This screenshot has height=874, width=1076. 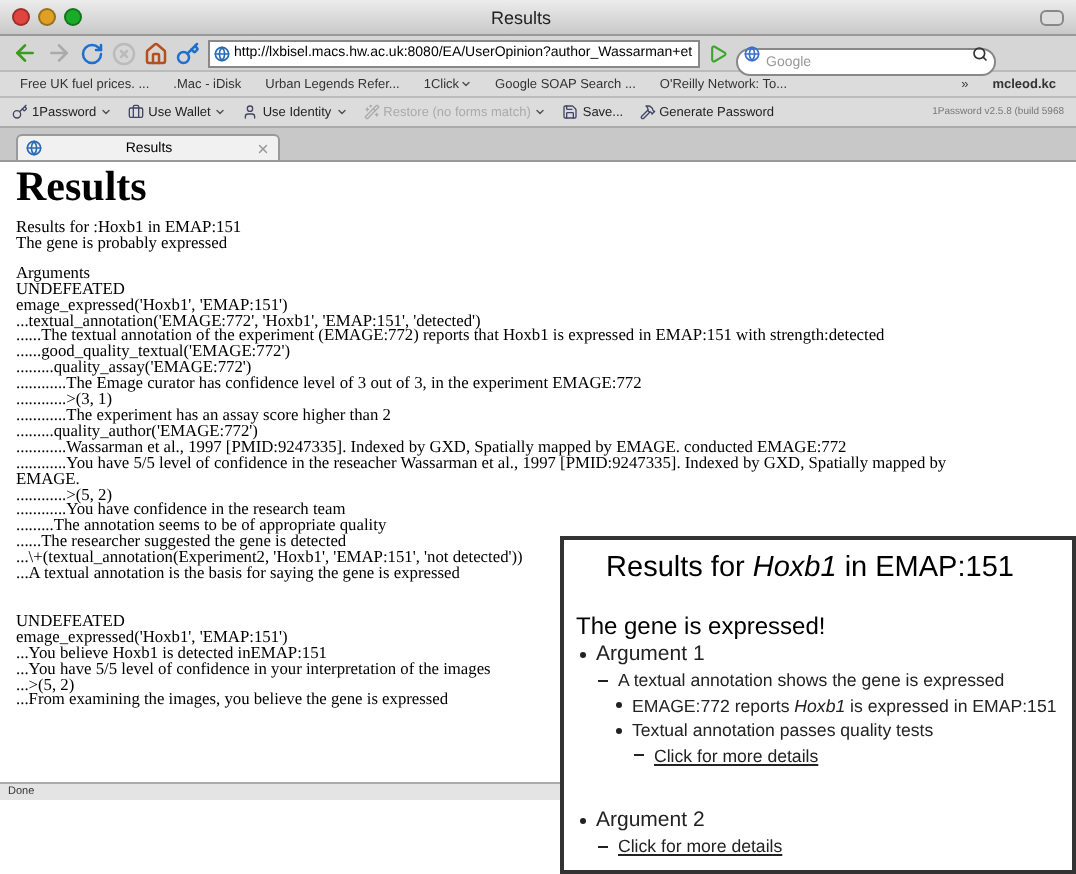 What do you see at coordinates (238, 574) in the screenshot?
I see `argument-line: ...A textual annotation is the basis for saying the gene is expressed` at bounding box center [238, 574].